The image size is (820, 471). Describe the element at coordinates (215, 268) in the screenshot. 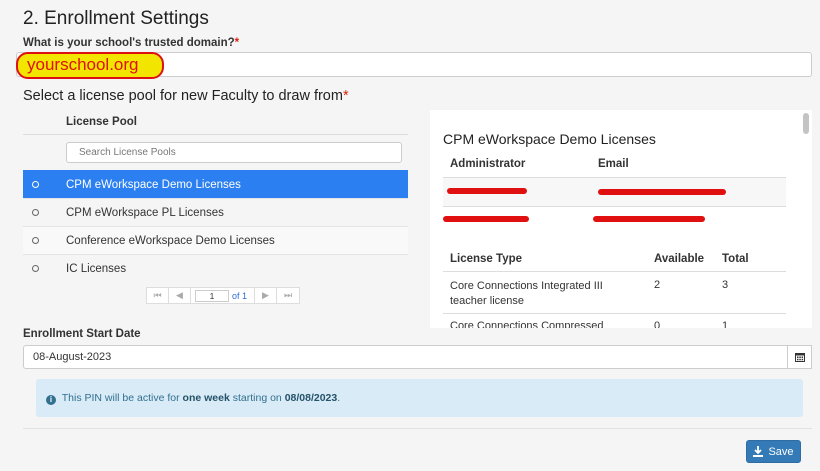

I see `license-pool-row: IC Licenses` at that location.